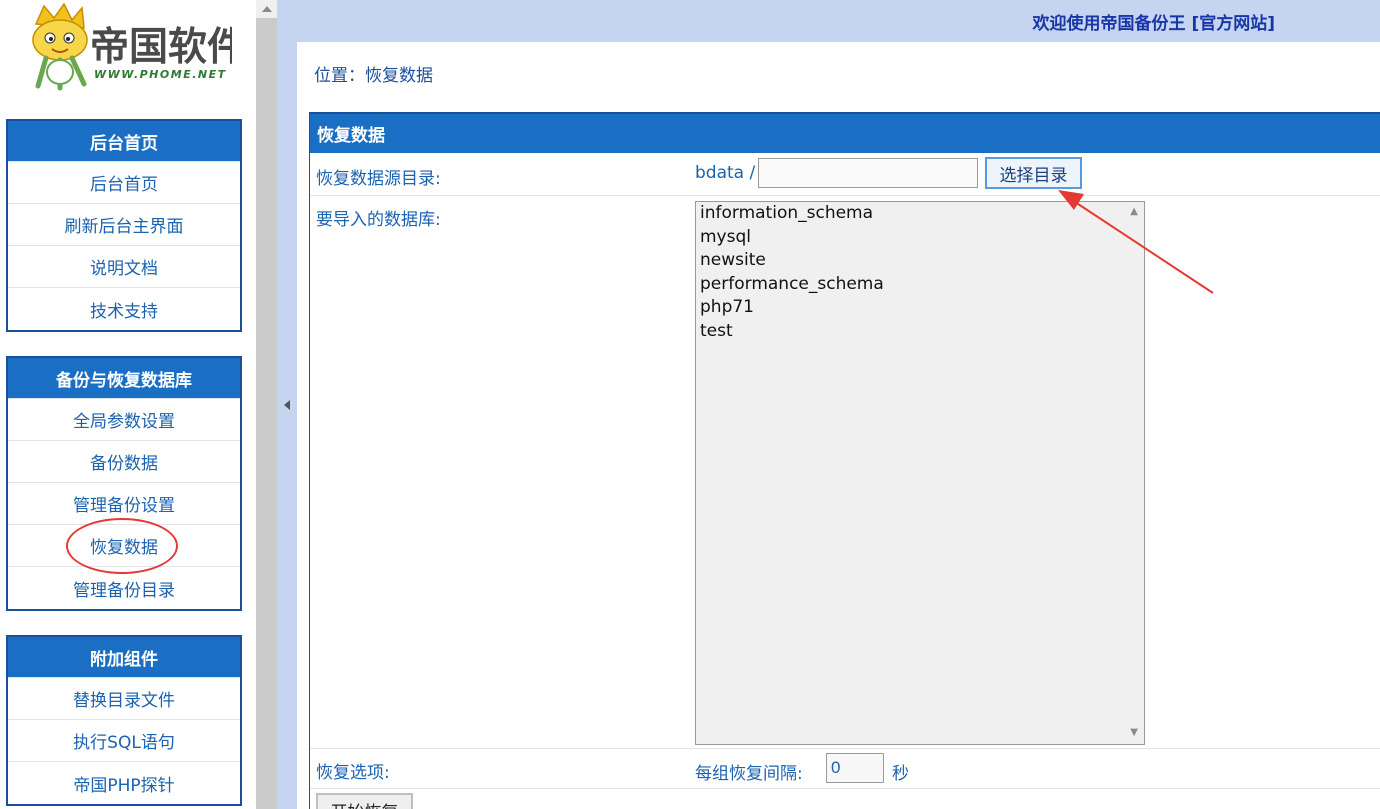 The image size is (1380, 809). What do you see at coordinates (266, 9) in the screenshot?
I see `scroll-up-icon` at bounding box center [266, 9].